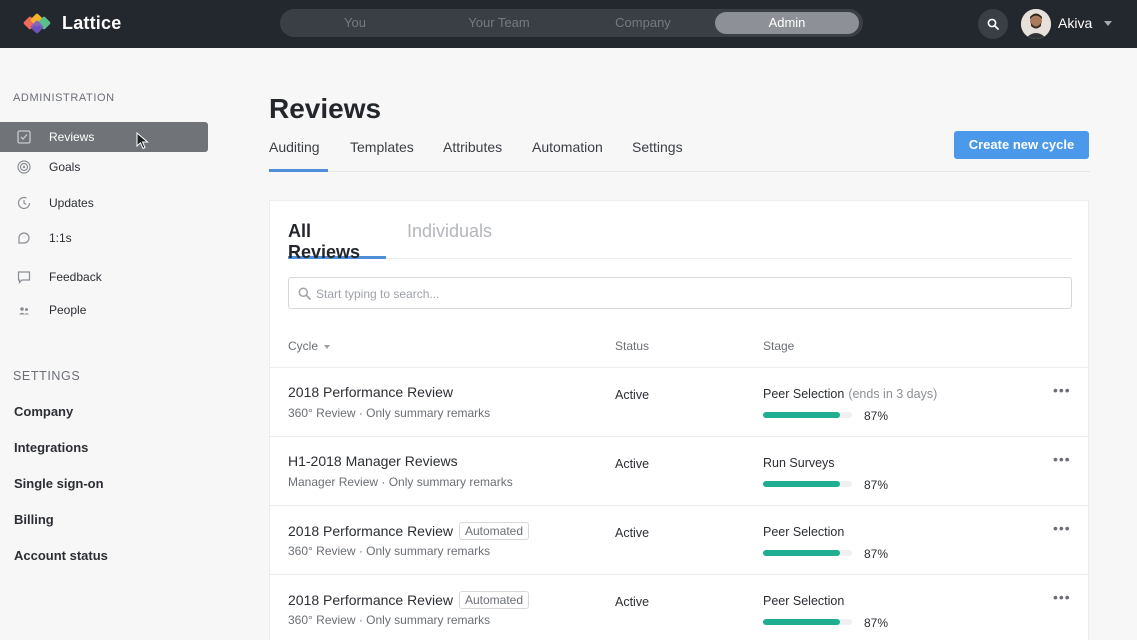 The height and width of the screenshot is (640, 1137). I want to click on main-nav: You Your Team Company Admin, so click(571, 23).